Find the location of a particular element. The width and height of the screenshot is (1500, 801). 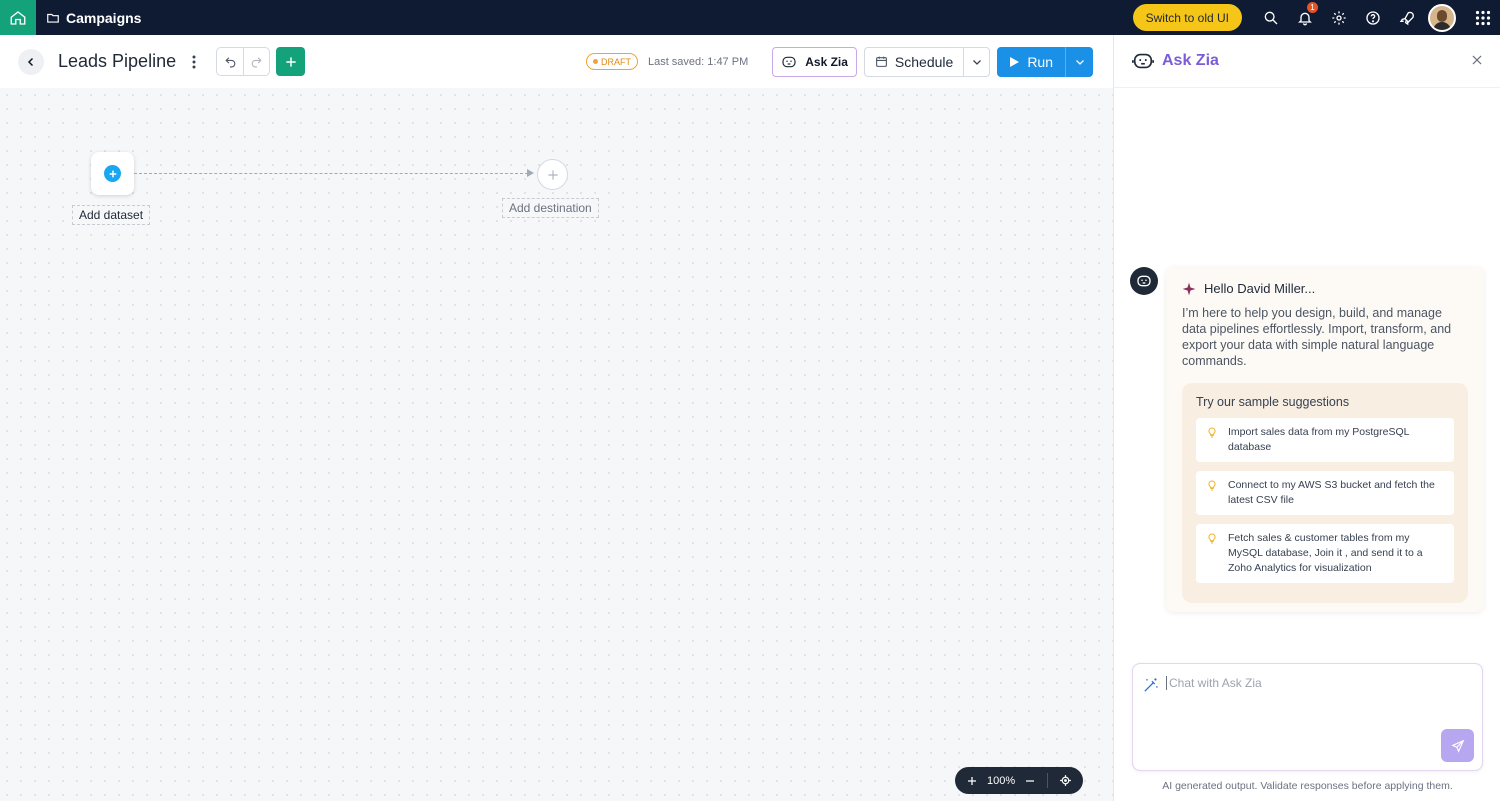

zia-avatar is located at coordinates (1144, 281).